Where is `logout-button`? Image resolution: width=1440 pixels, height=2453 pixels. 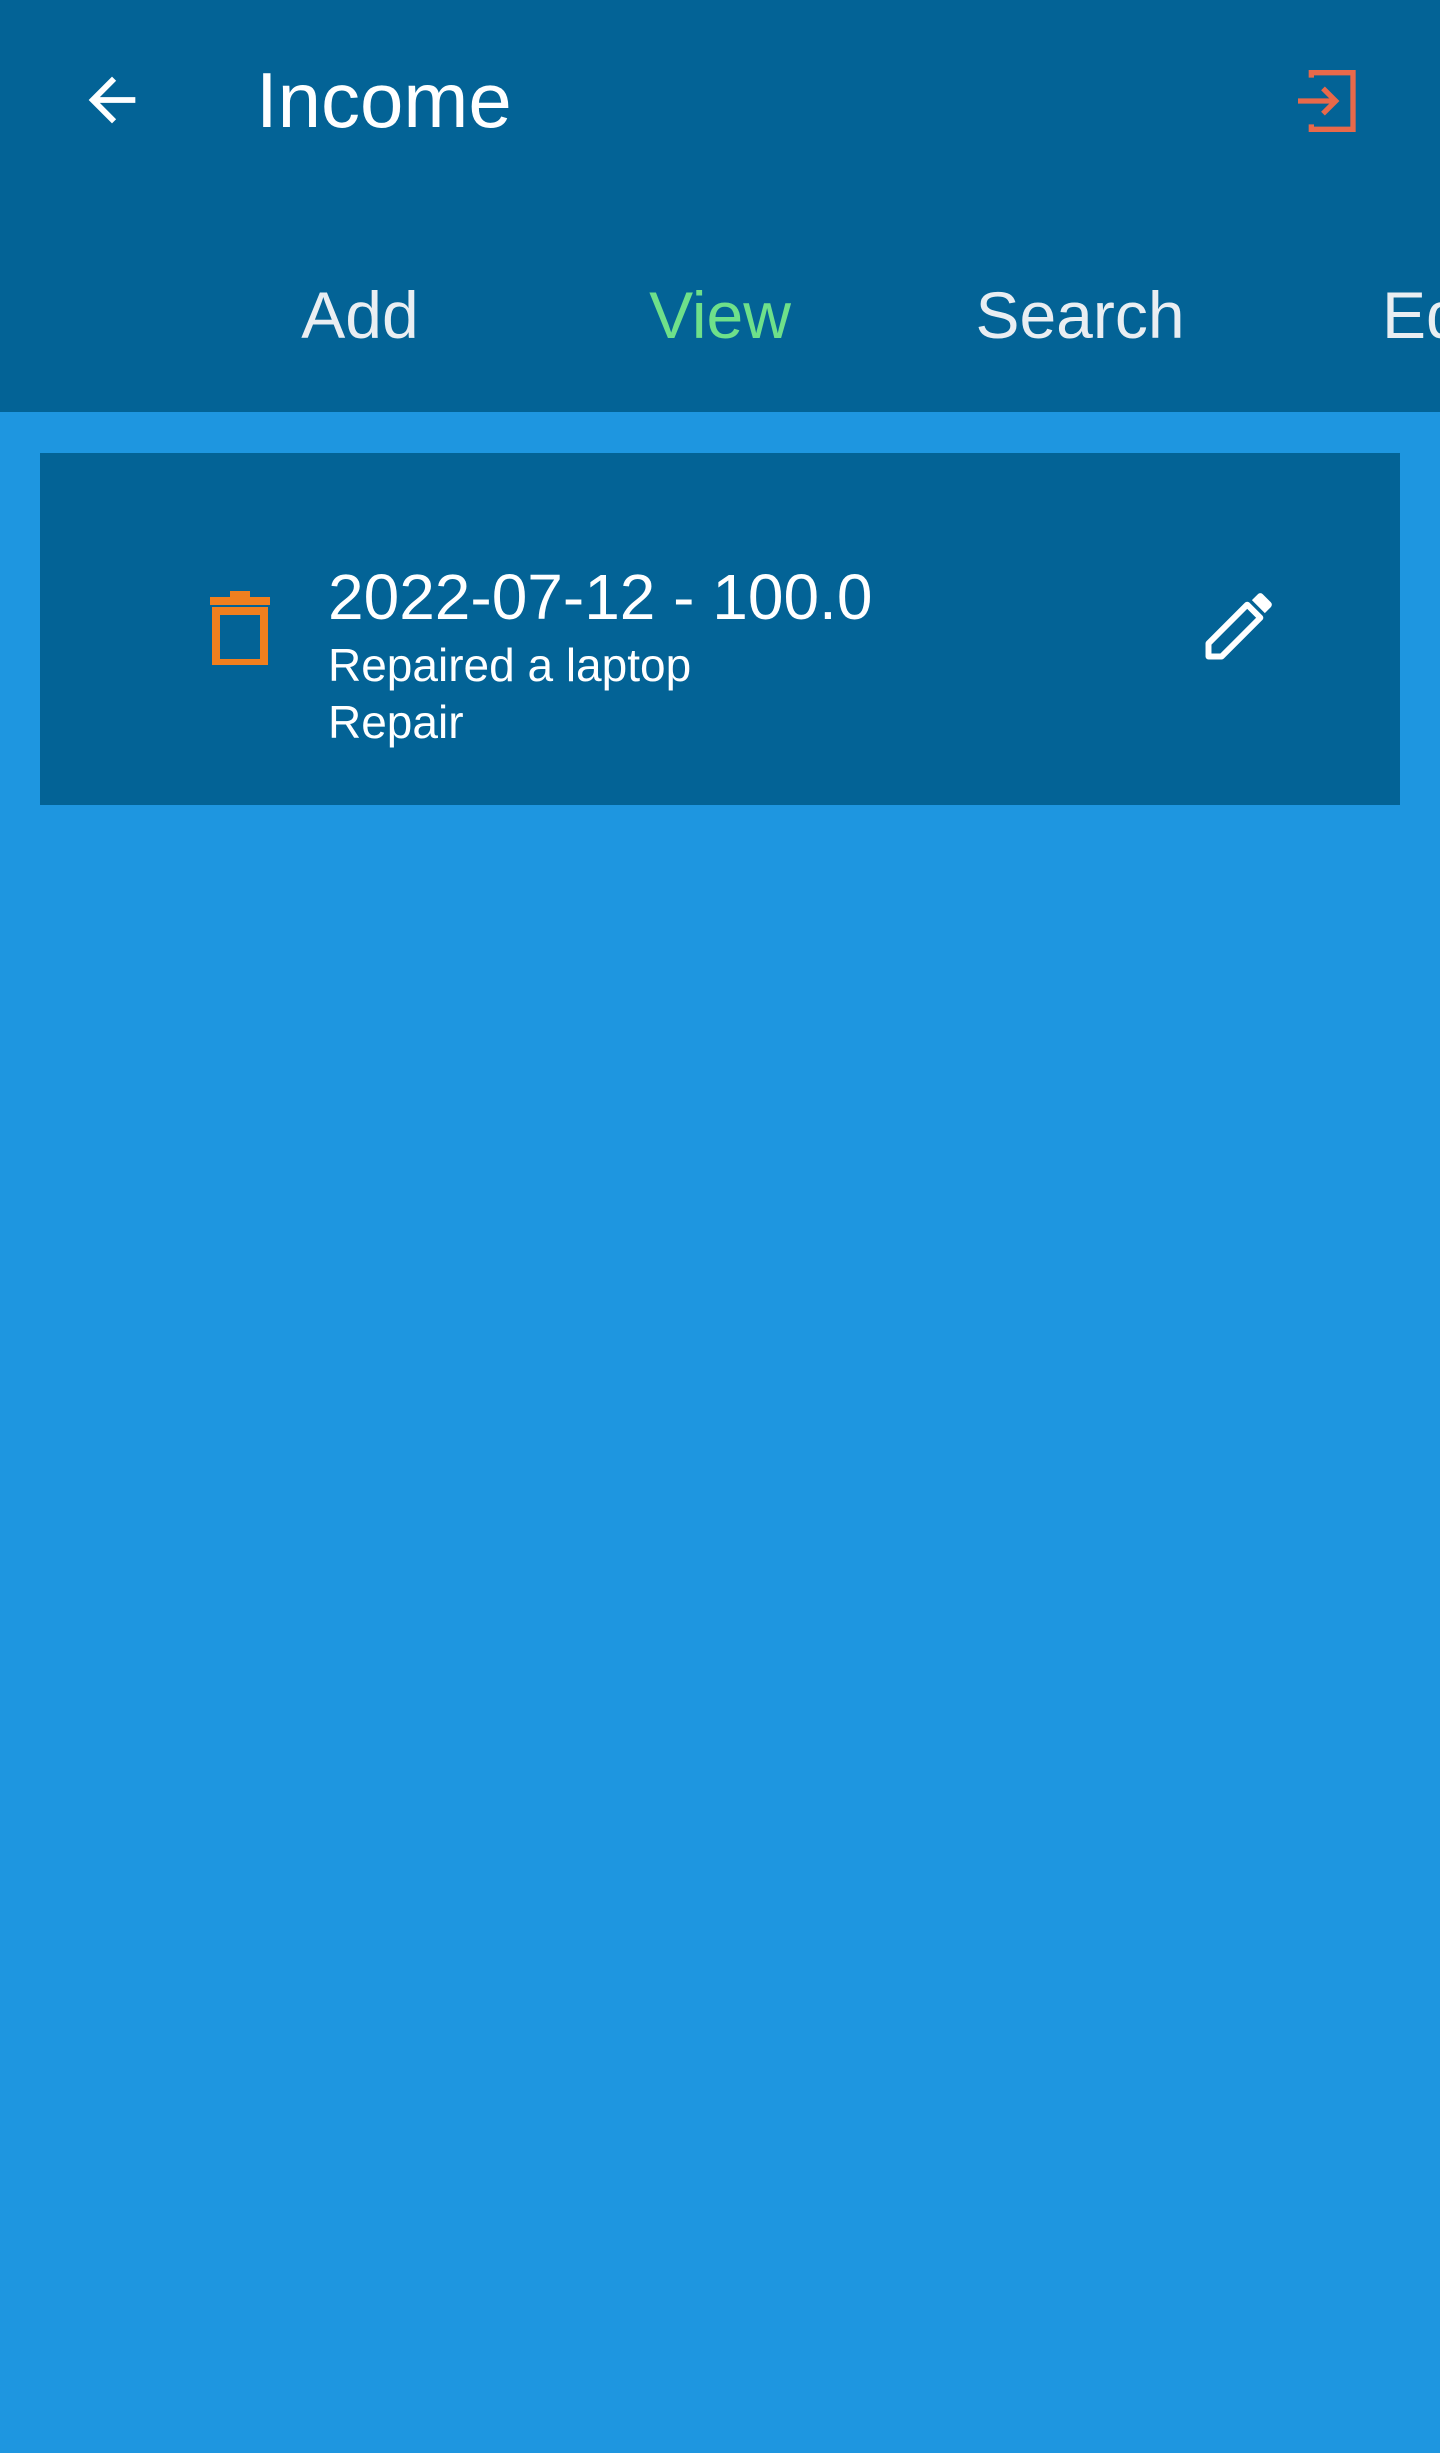 logout-button is located at coordinates (1328, 101).